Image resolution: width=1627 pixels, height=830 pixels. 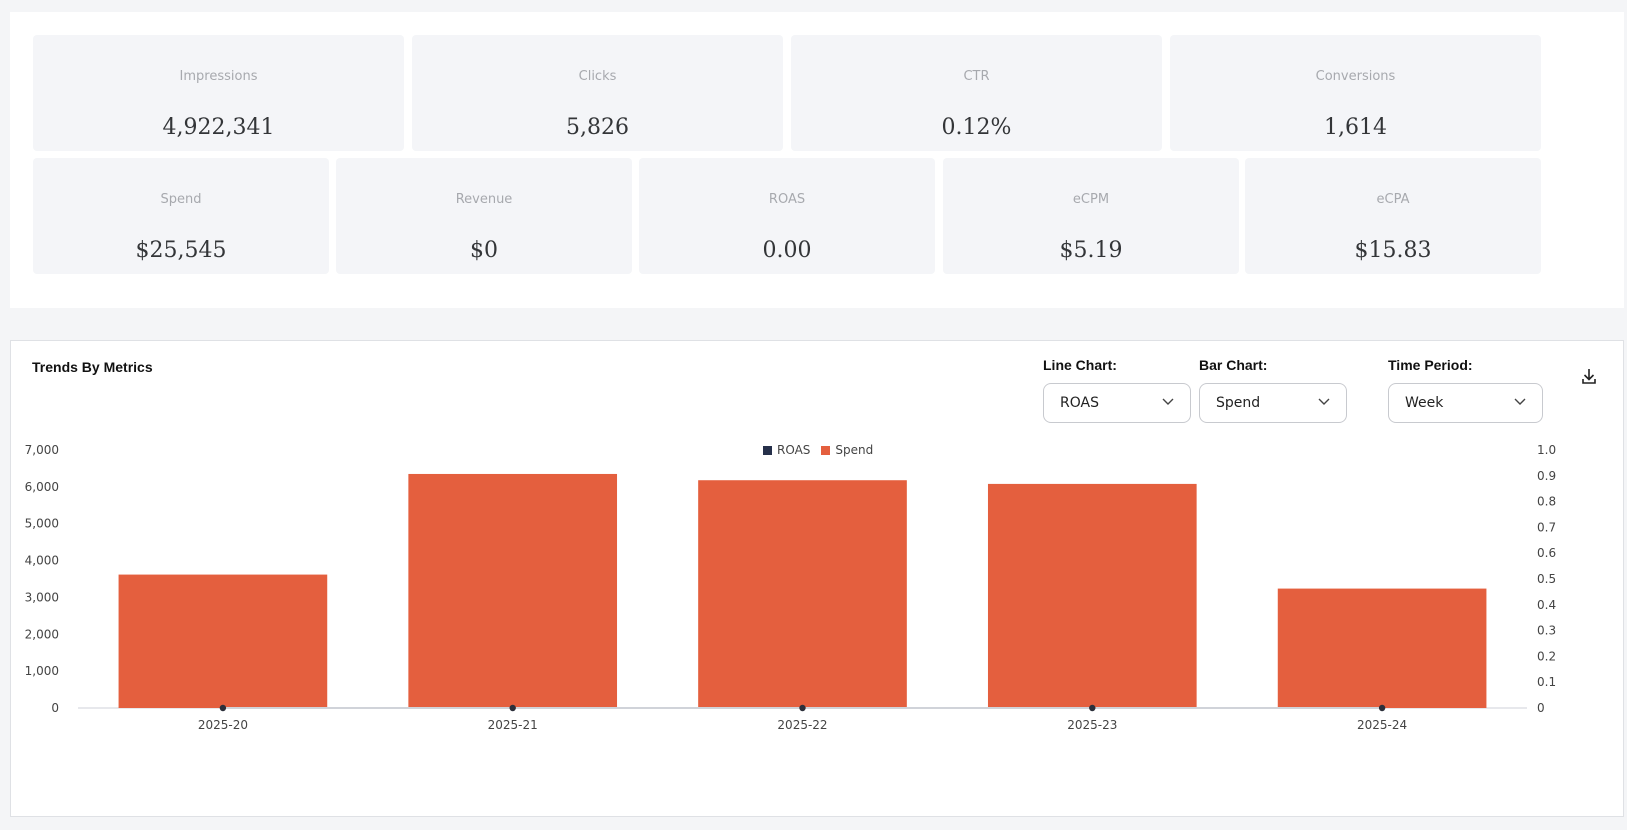 I want to click on y-left-tick-label: 5,000, so click(x=42, y=524).